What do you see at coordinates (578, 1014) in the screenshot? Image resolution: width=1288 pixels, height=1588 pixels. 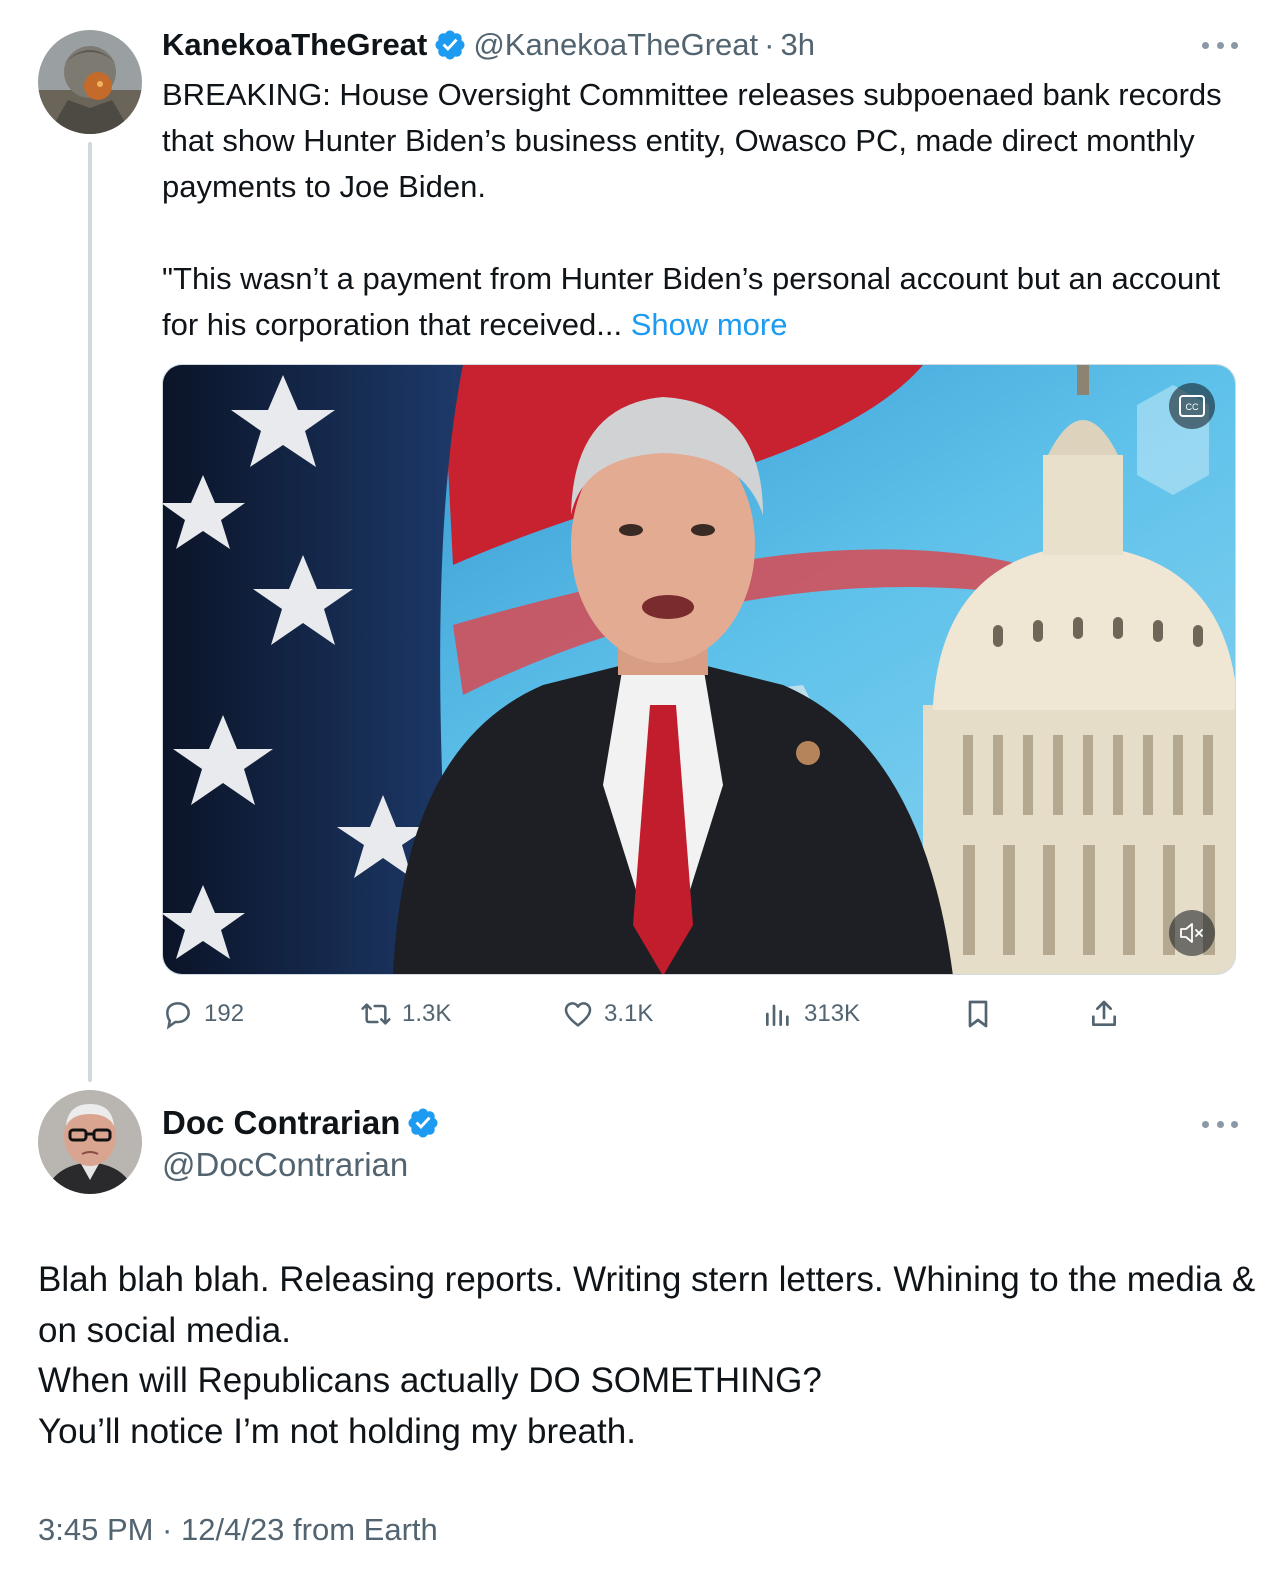 I see `like-icon` at bounding box center [578, 1014].